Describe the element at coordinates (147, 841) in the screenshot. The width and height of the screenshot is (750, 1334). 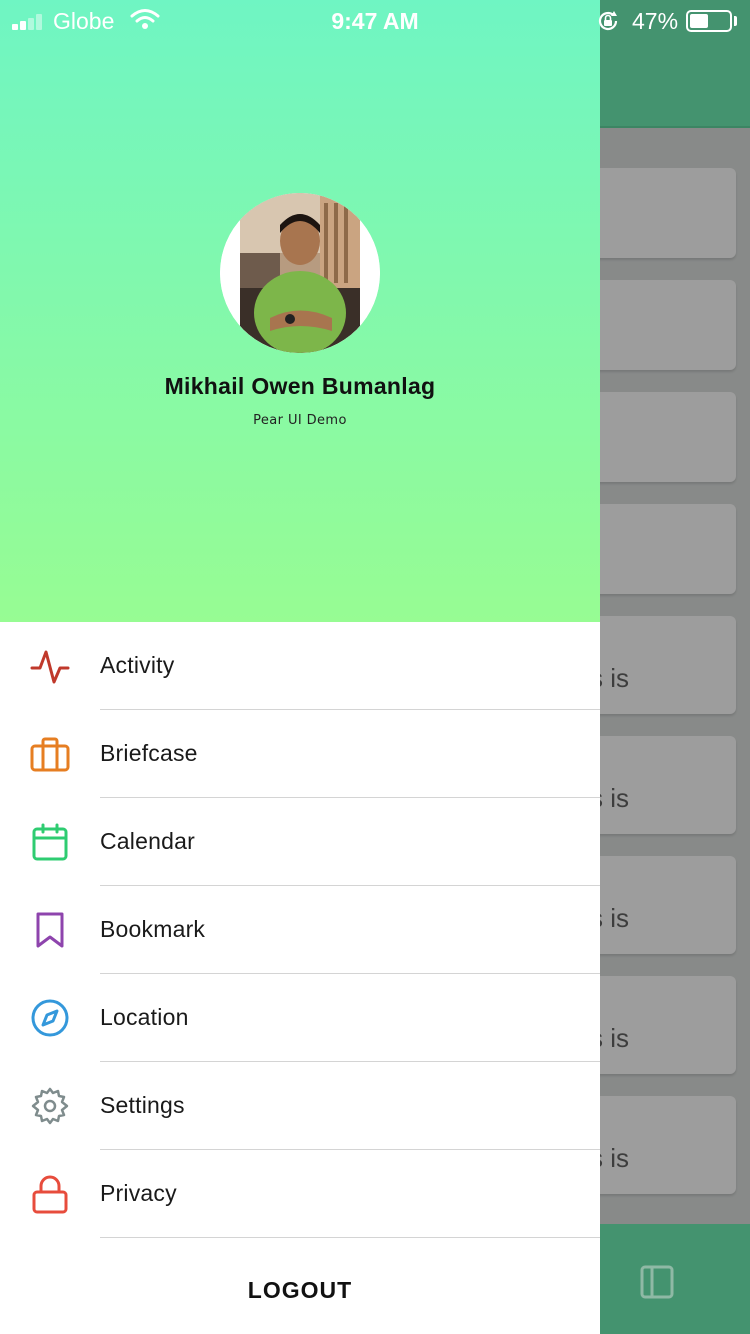
I see `menu-item-label: Calendar` at that location.